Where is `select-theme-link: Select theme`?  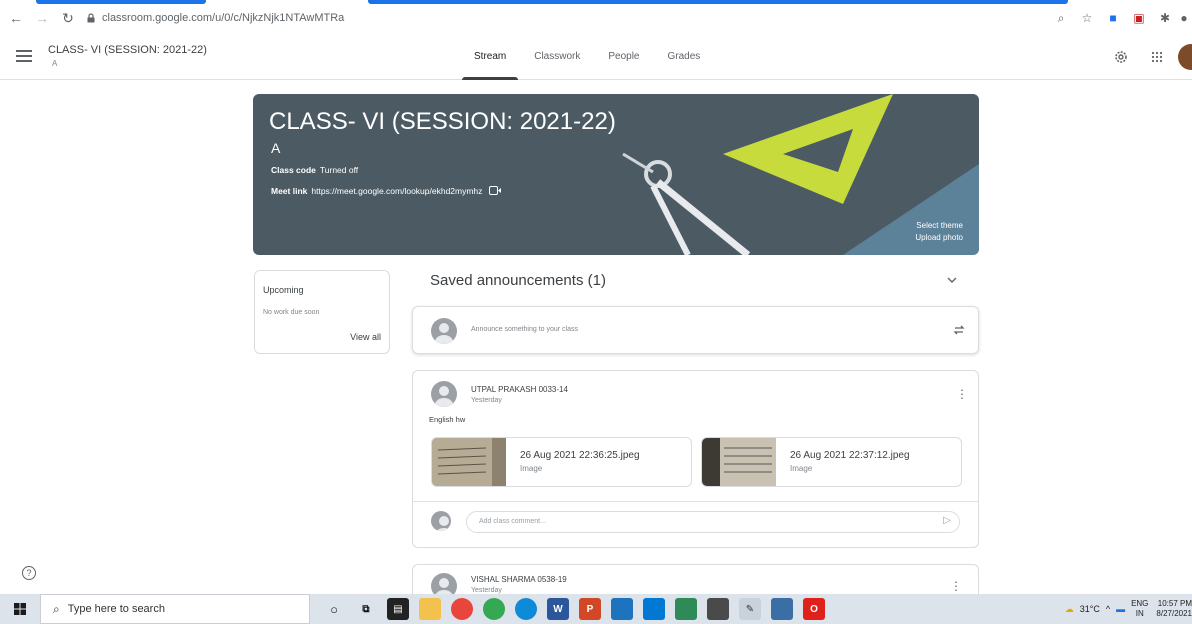 select-theme-link: Select theme is located at coordinates (939, 225).